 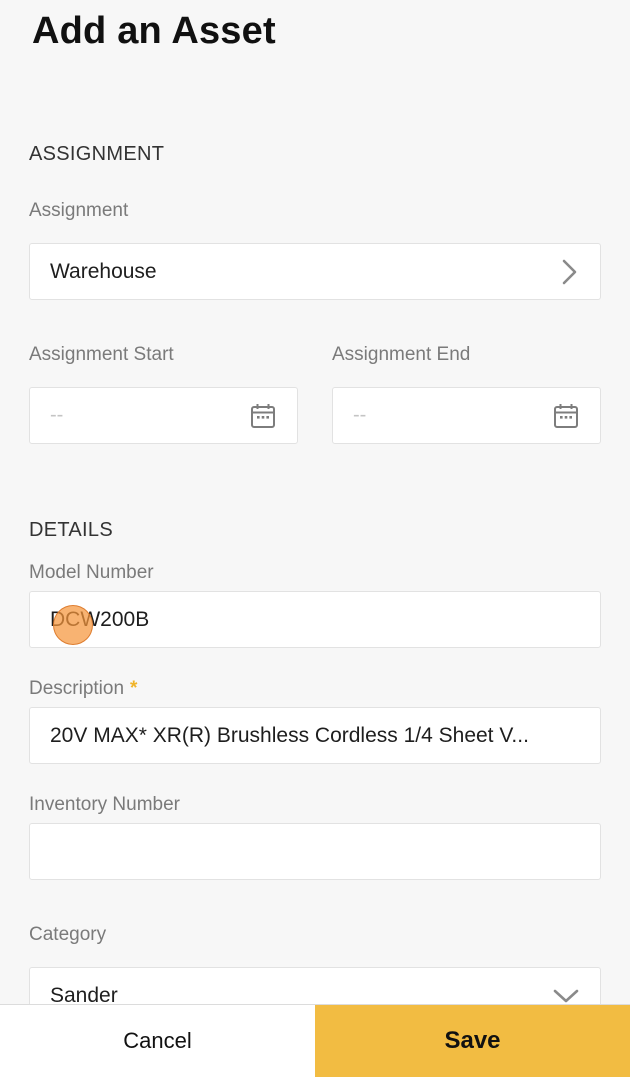 What do you see at coordinates (315, 271) in the screenshot?
I see `assignment-selector: Warehouse` at bounding box center [315, 271].